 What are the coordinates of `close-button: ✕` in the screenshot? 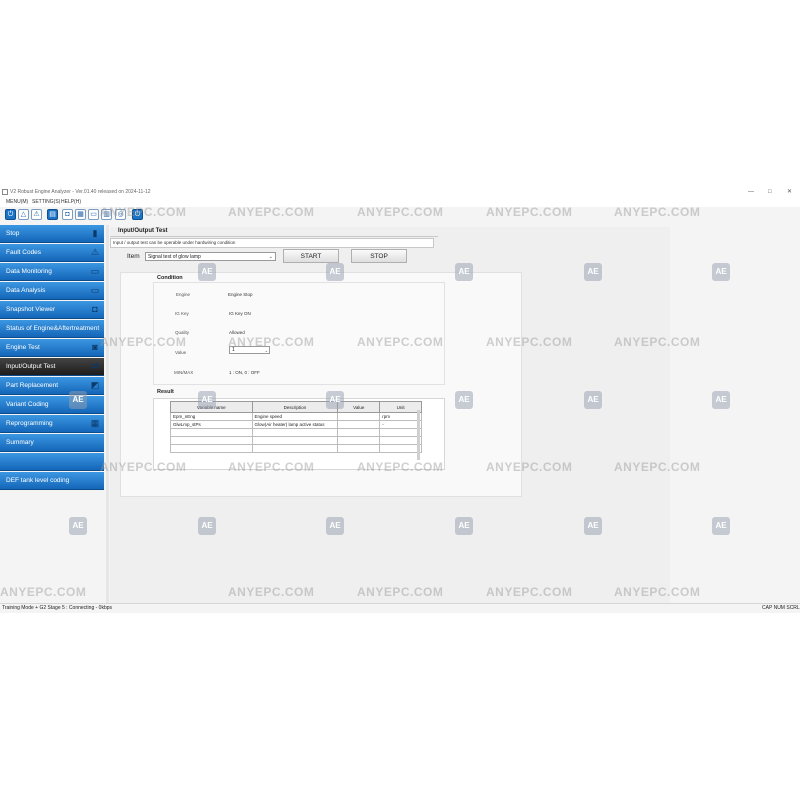 It's located at (789, 192).